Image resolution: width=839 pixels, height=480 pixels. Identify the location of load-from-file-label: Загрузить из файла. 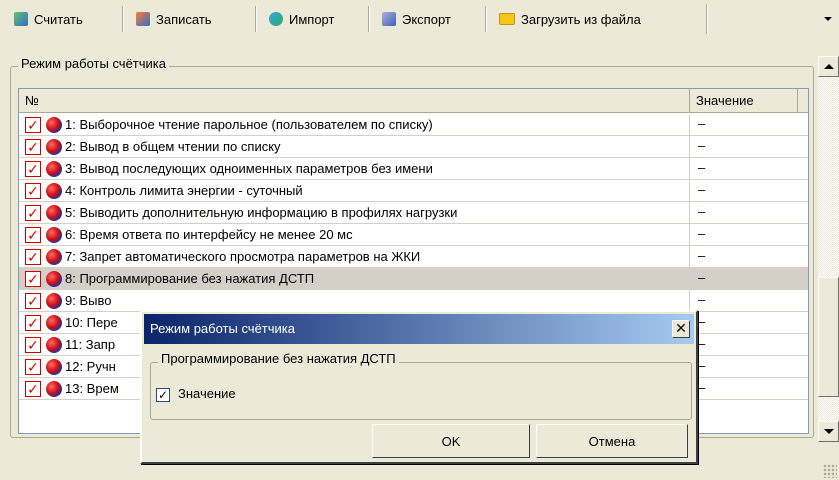
(581, 19).